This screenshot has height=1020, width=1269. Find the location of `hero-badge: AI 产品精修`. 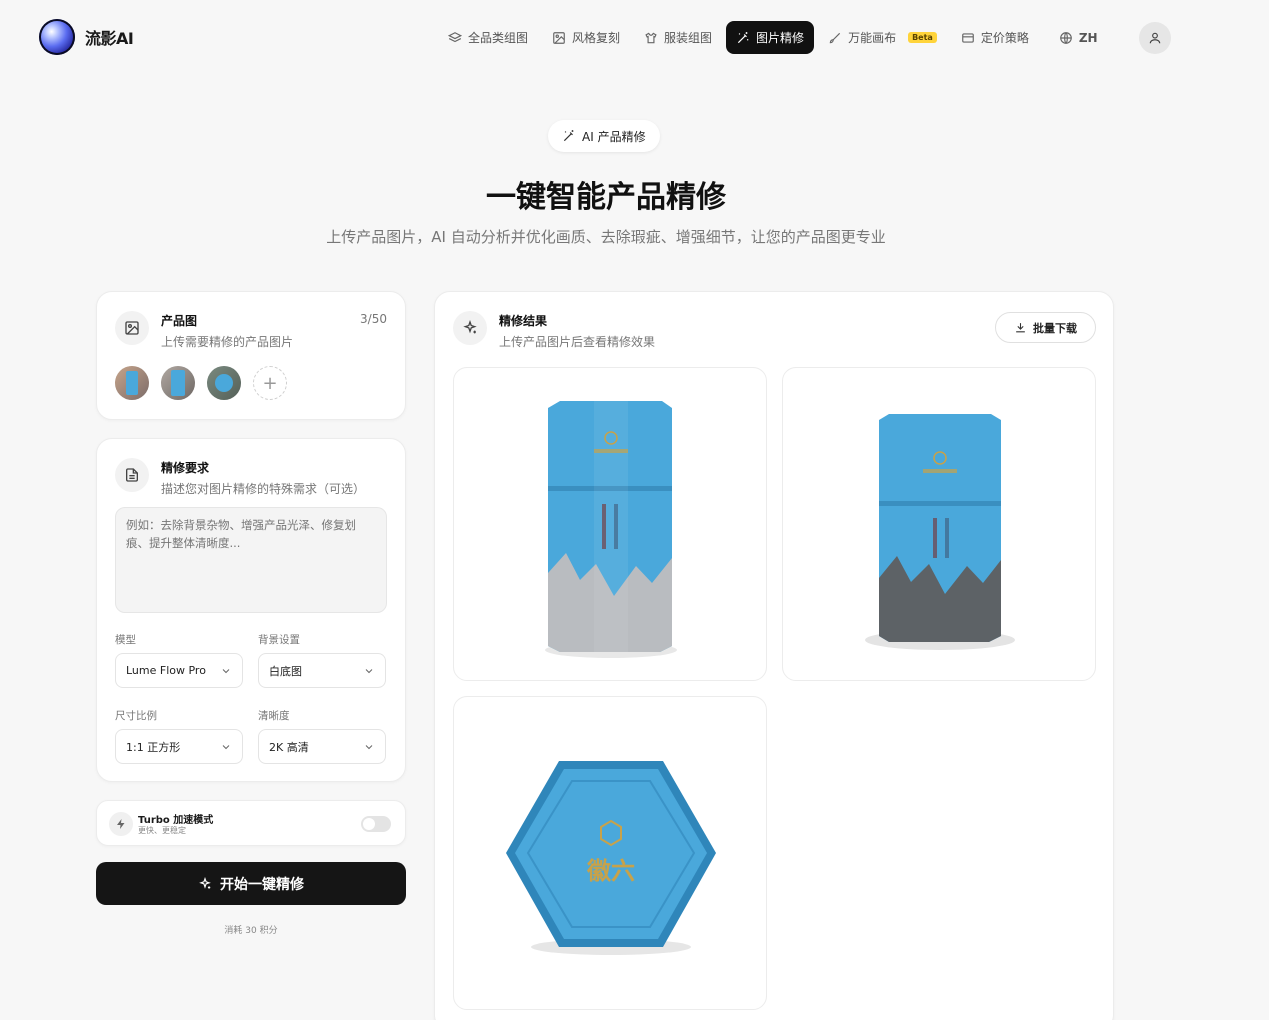

hero-badge: AI 产品精修 is located at coordinates (604, 136).